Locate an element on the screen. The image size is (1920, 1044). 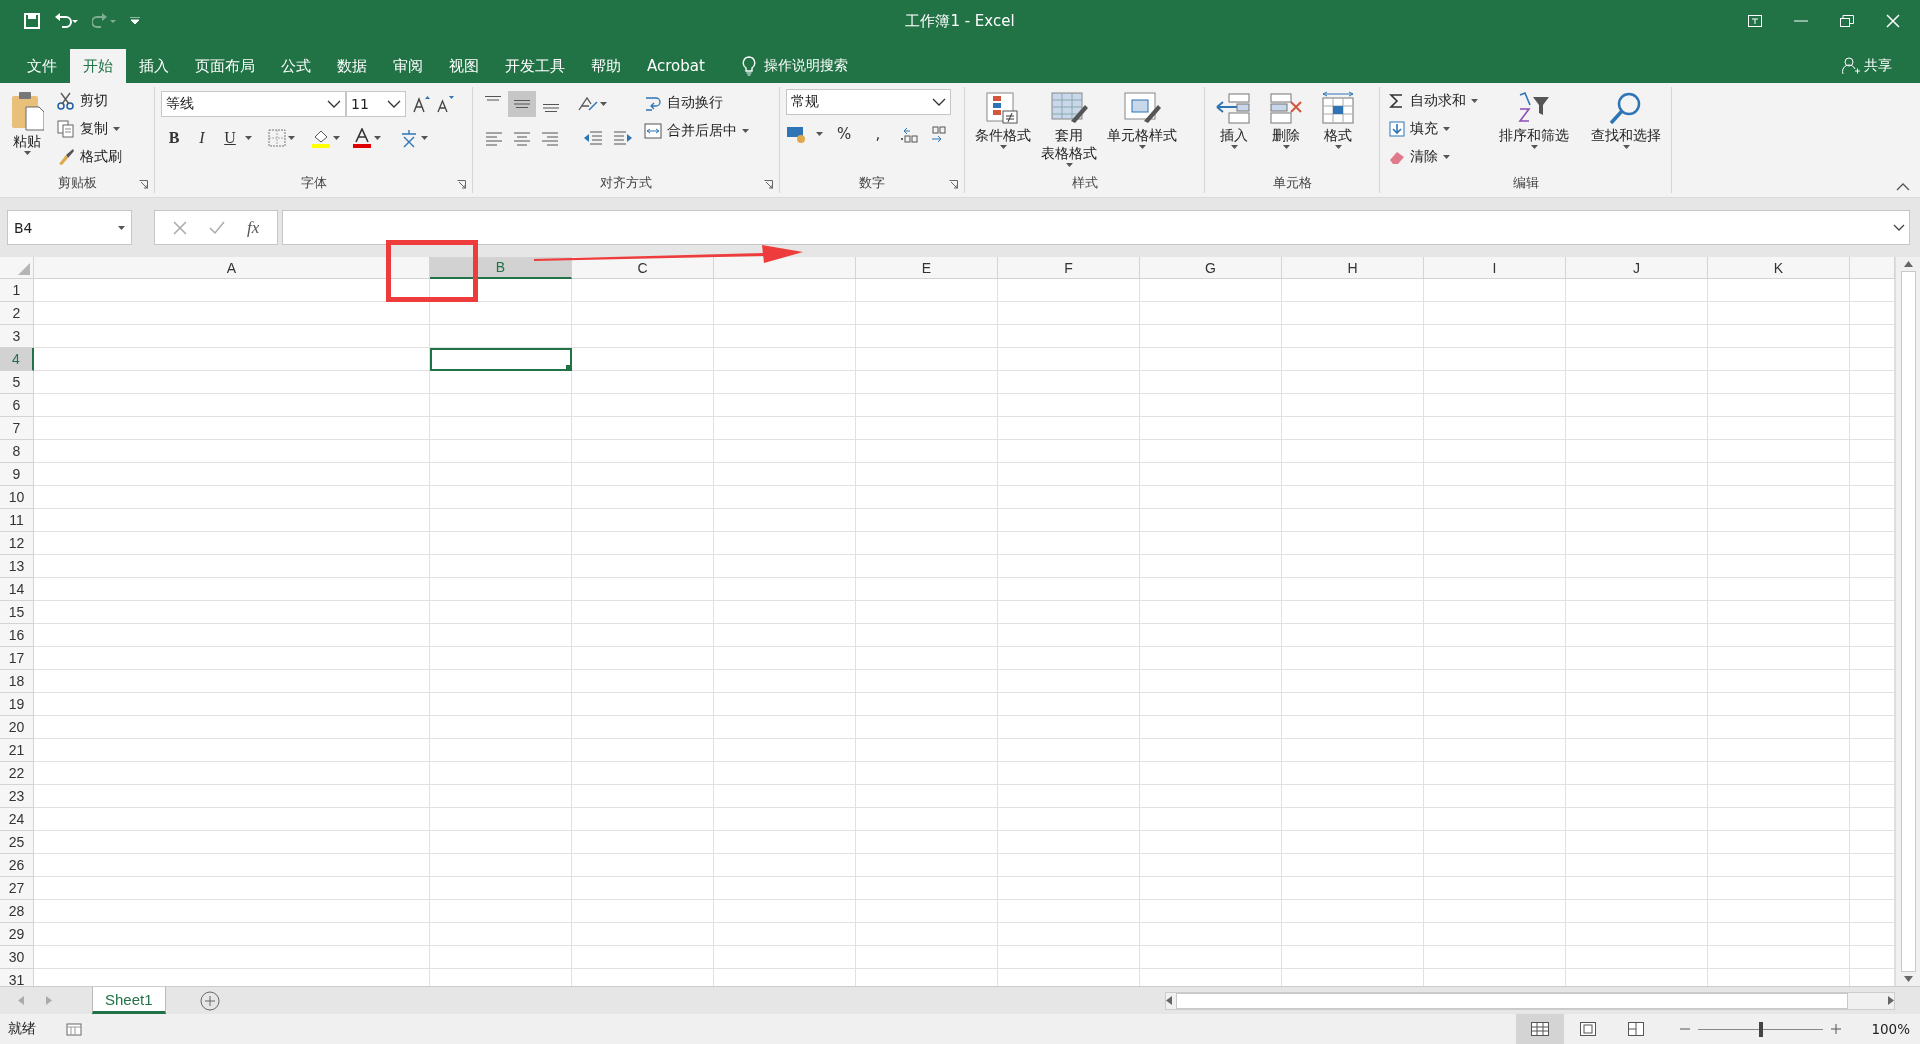
align-right-icon is located at coordinates (550, 138).